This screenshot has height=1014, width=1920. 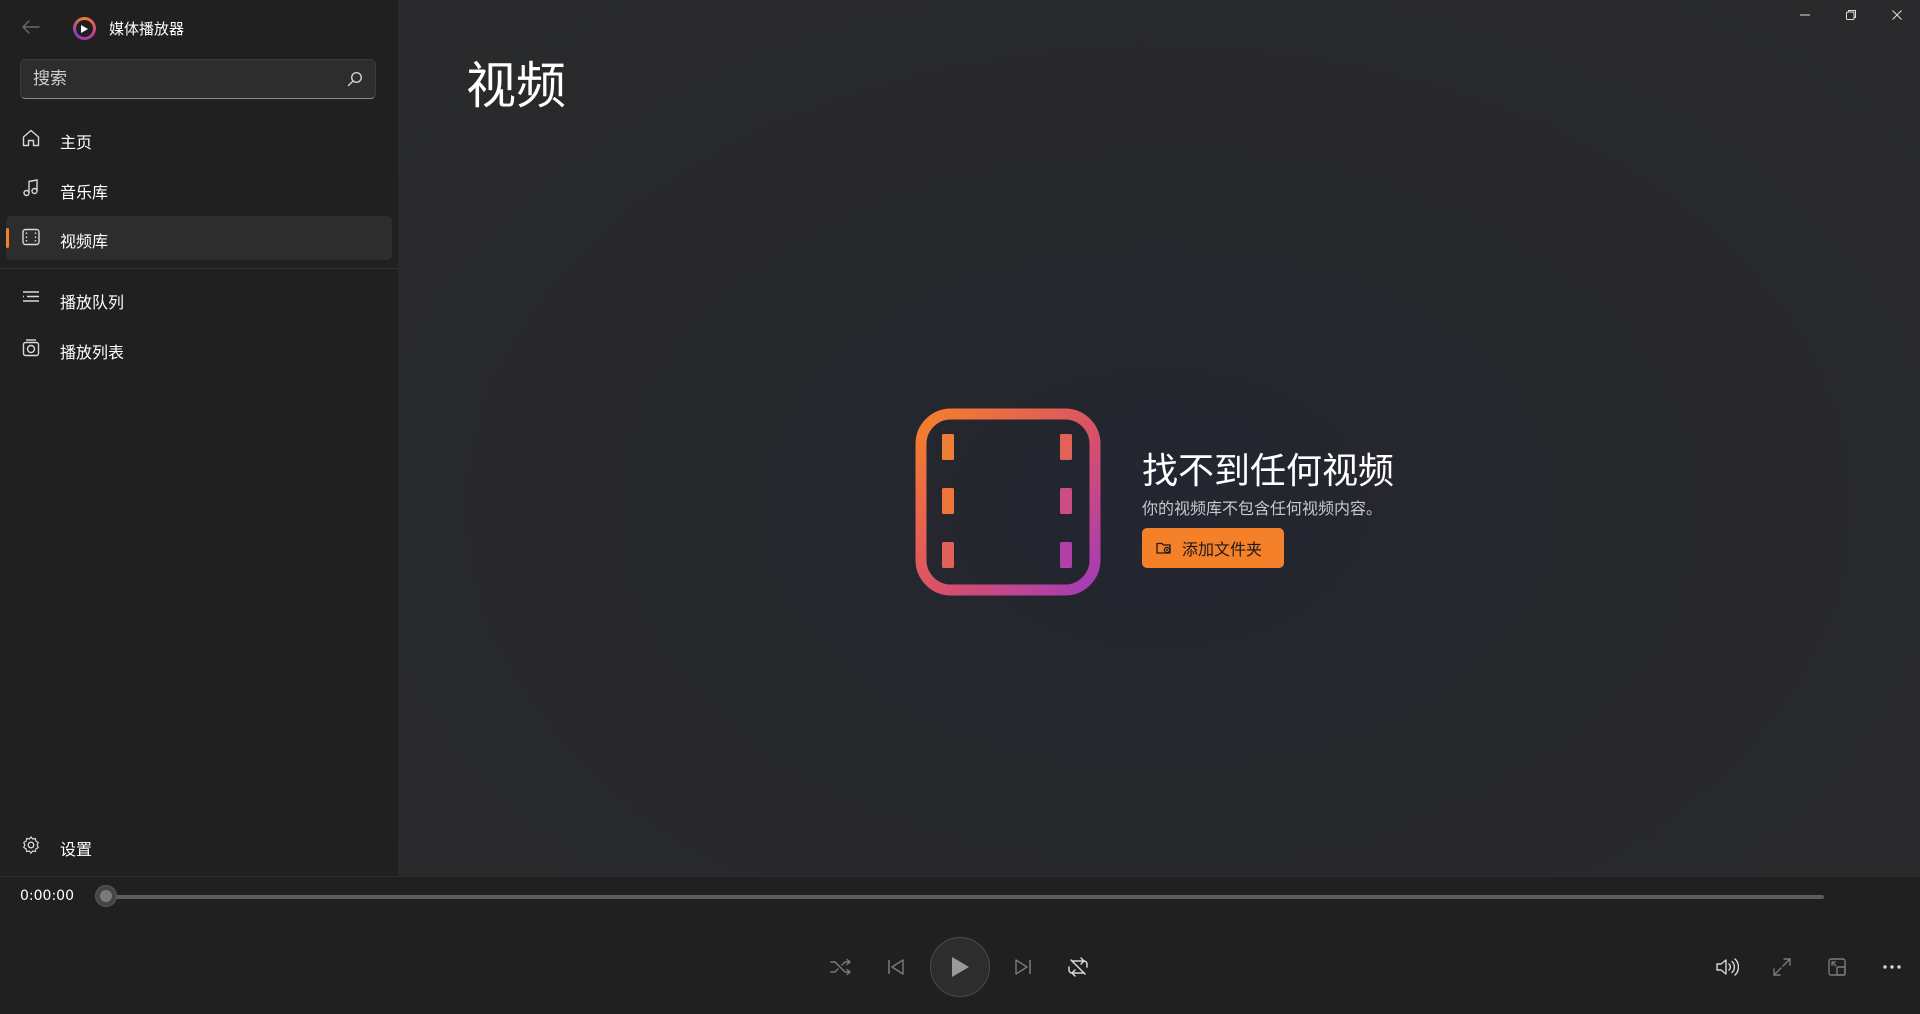 What do you see at coordinates (31, 298) in the screenshot?
I see `queue-list-icon` at bounding box center [31, 298].